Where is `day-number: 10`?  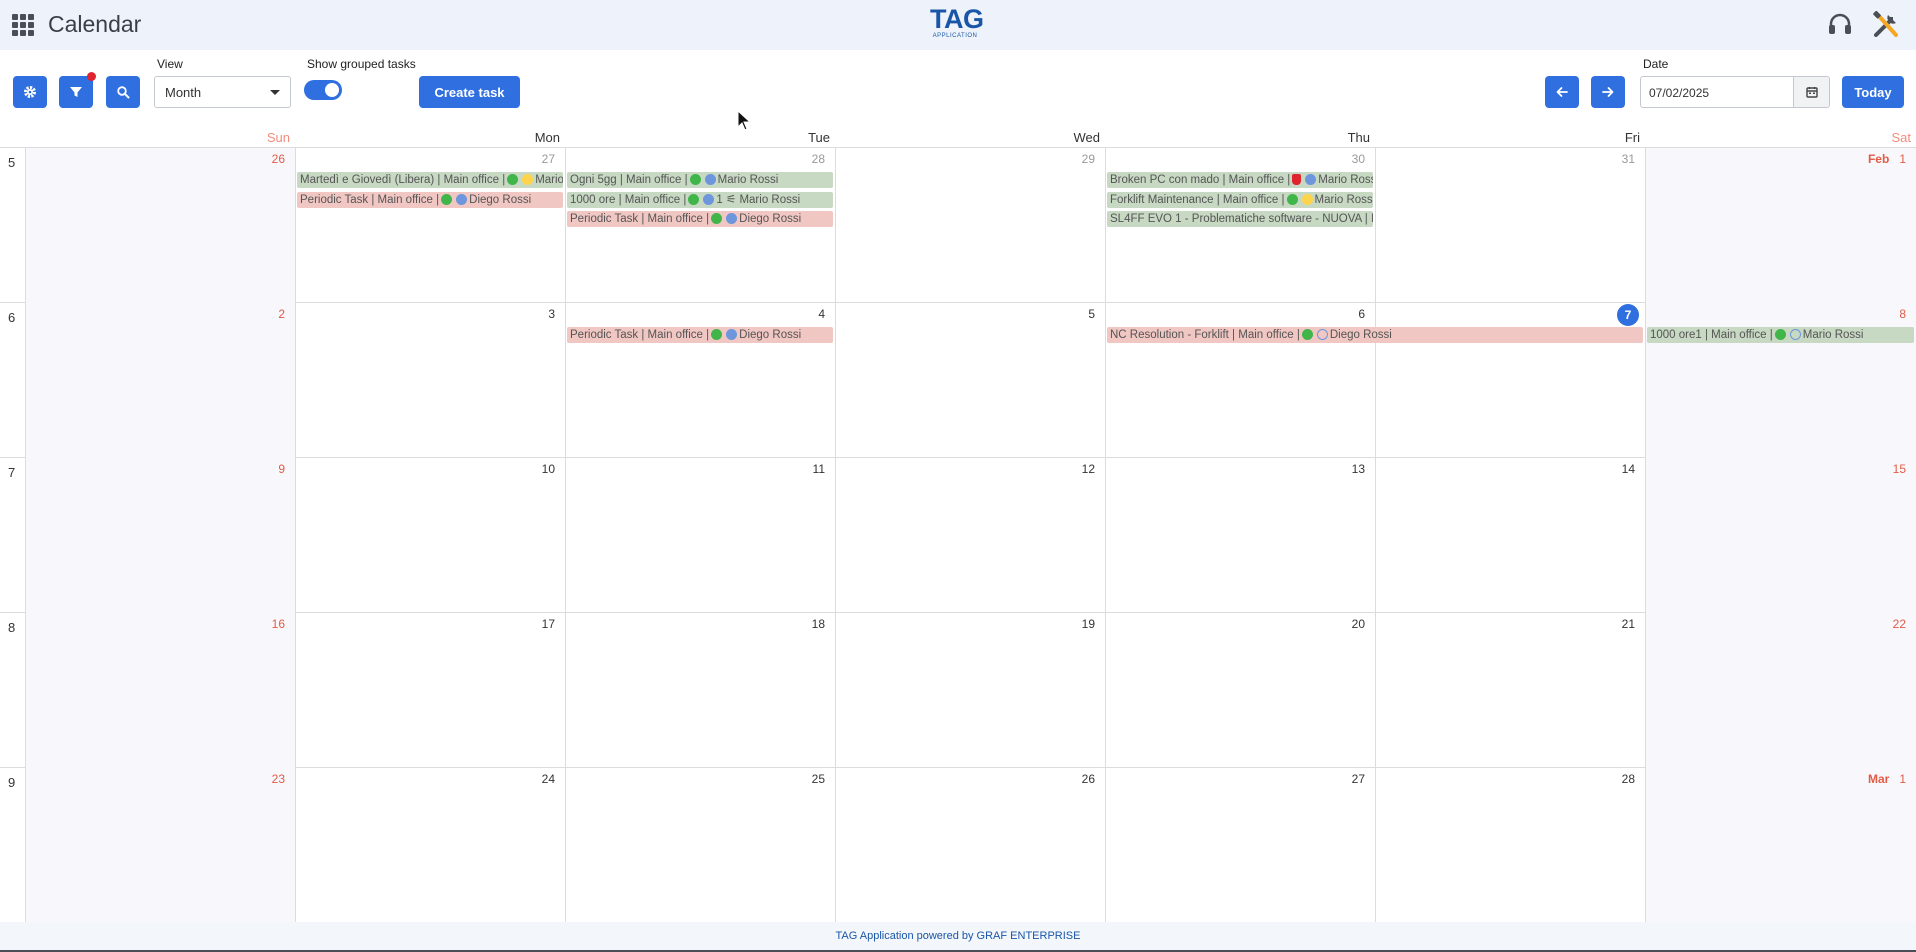 day-number: 10 is located at coordinates (548, 469).